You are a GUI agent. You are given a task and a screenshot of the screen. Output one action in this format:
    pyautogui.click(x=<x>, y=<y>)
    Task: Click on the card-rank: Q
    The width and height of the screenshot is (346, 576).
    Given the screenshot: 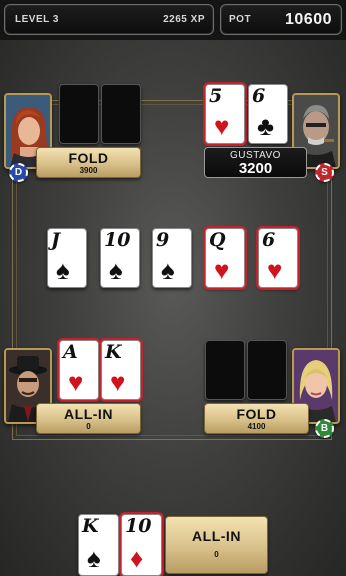 What is the action you would take?
    pyautogui.click(x=217, y=240)
    